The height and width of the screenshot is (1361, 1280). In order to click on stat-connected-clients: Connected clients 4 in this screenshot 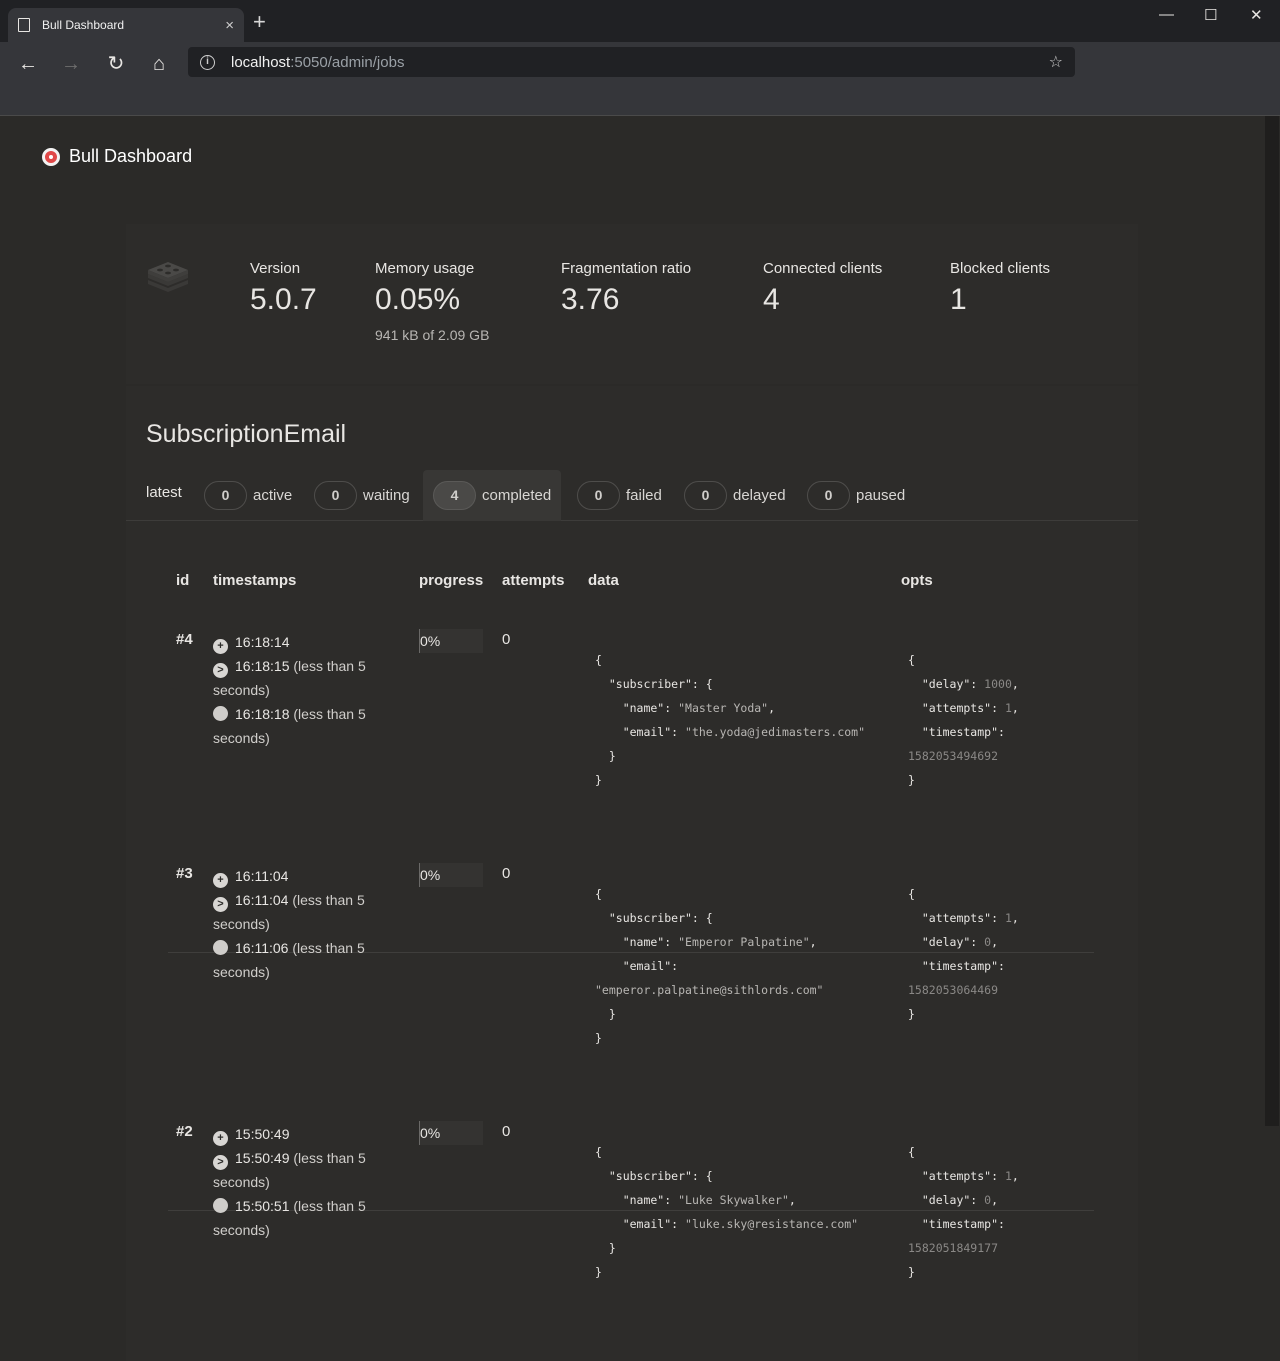, I will do `click(822, 288)`.